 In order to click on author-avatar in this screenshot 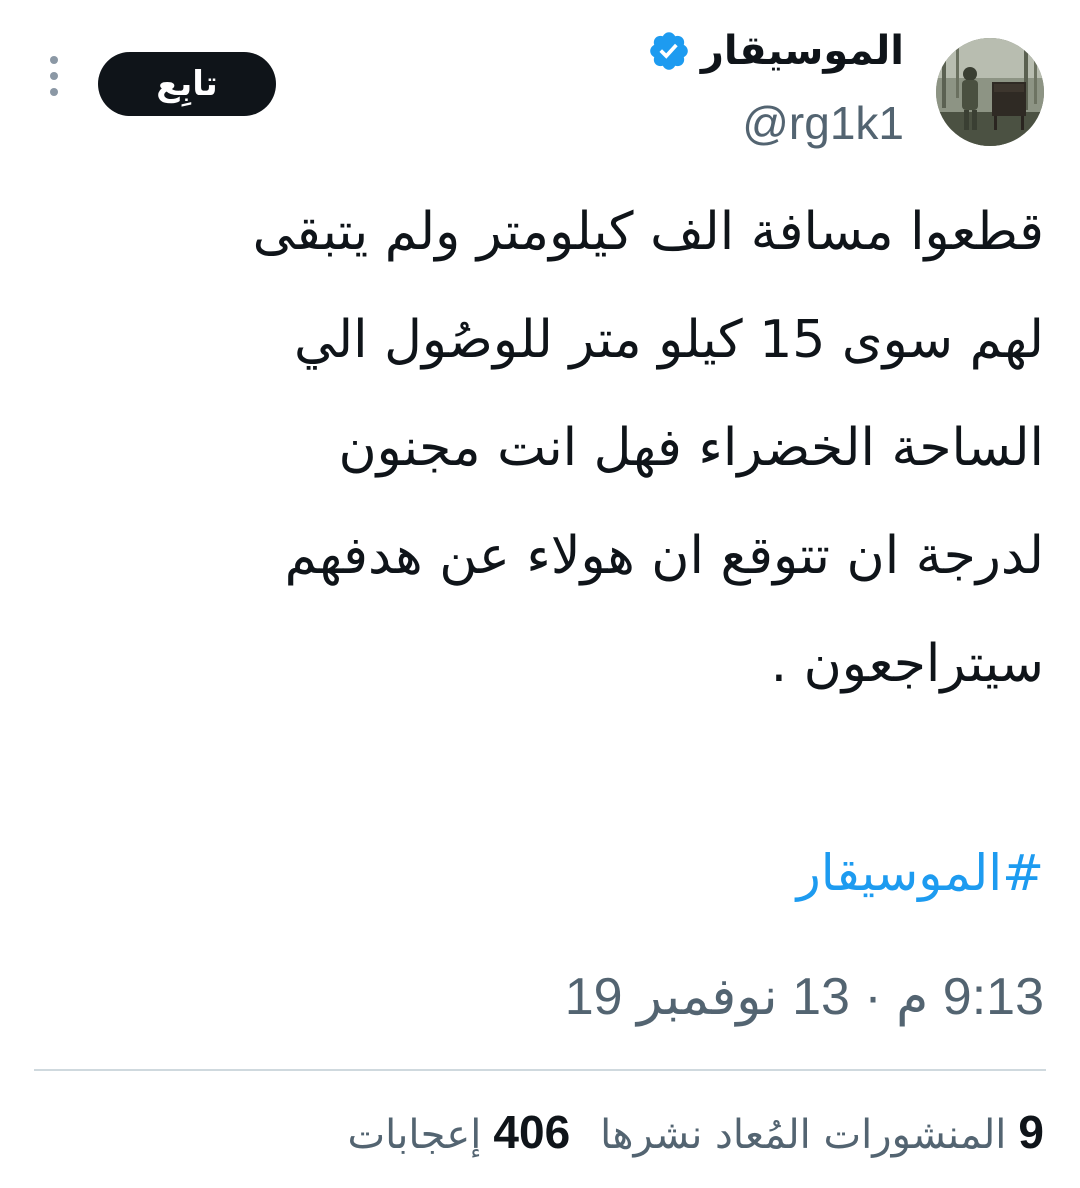, I will do `click(990, 92)`.